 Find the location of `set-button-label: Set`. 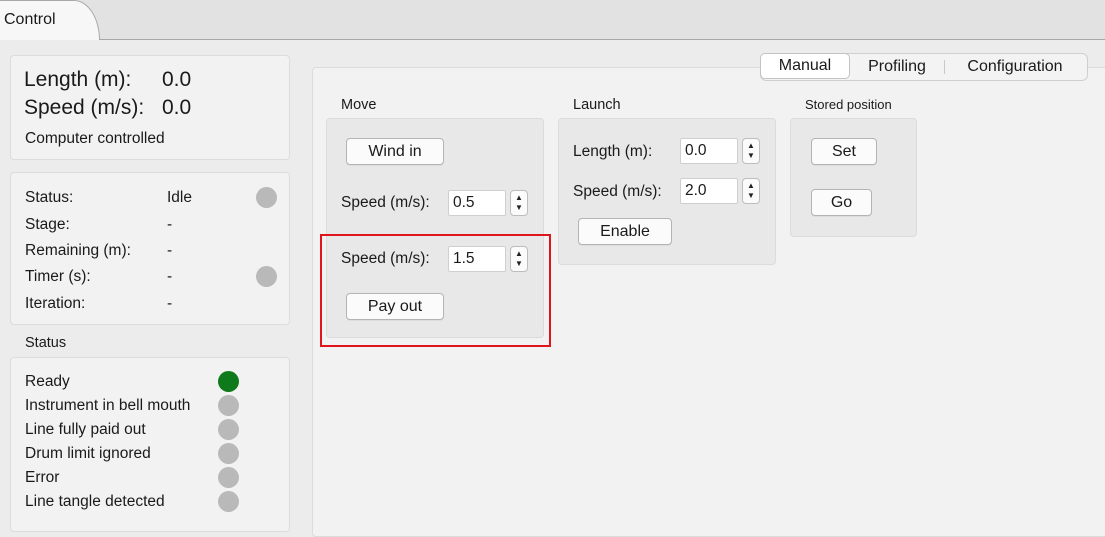

set-button-label: Set is located at coordinates (843, 151).